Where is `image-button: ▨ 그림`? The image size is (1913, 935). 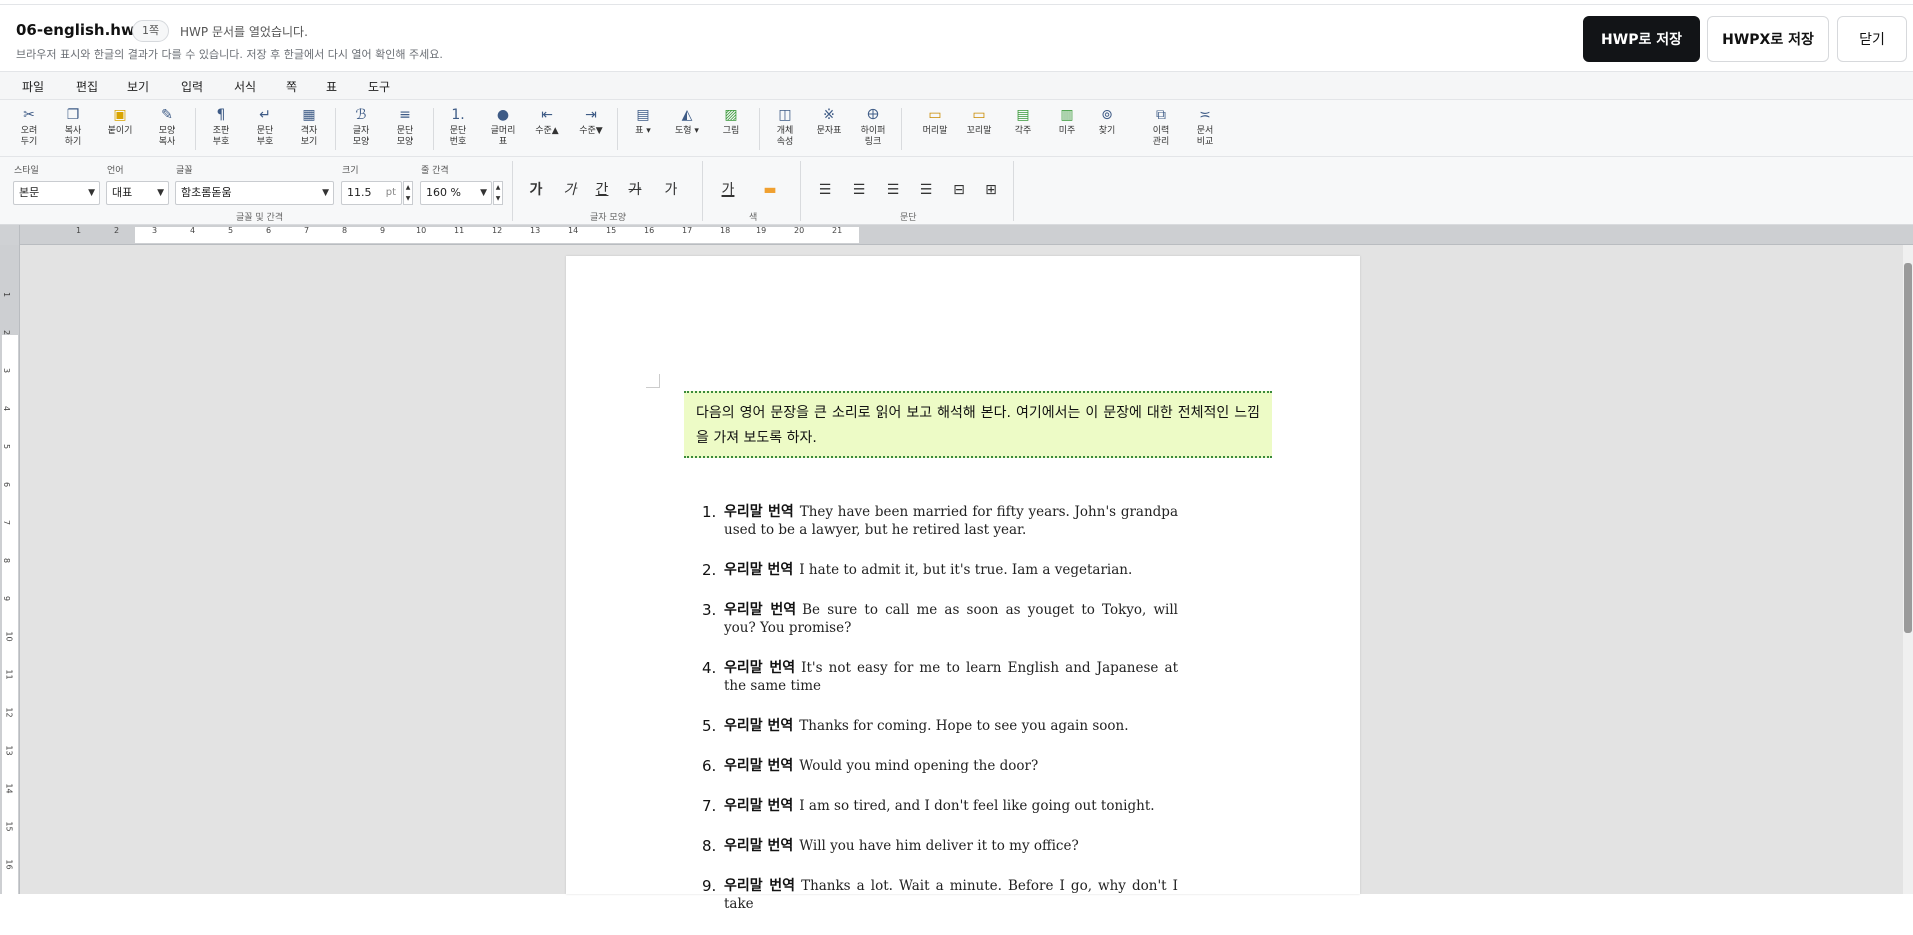
image-button: ▨ 그림 is located at coordinates (731, 129).